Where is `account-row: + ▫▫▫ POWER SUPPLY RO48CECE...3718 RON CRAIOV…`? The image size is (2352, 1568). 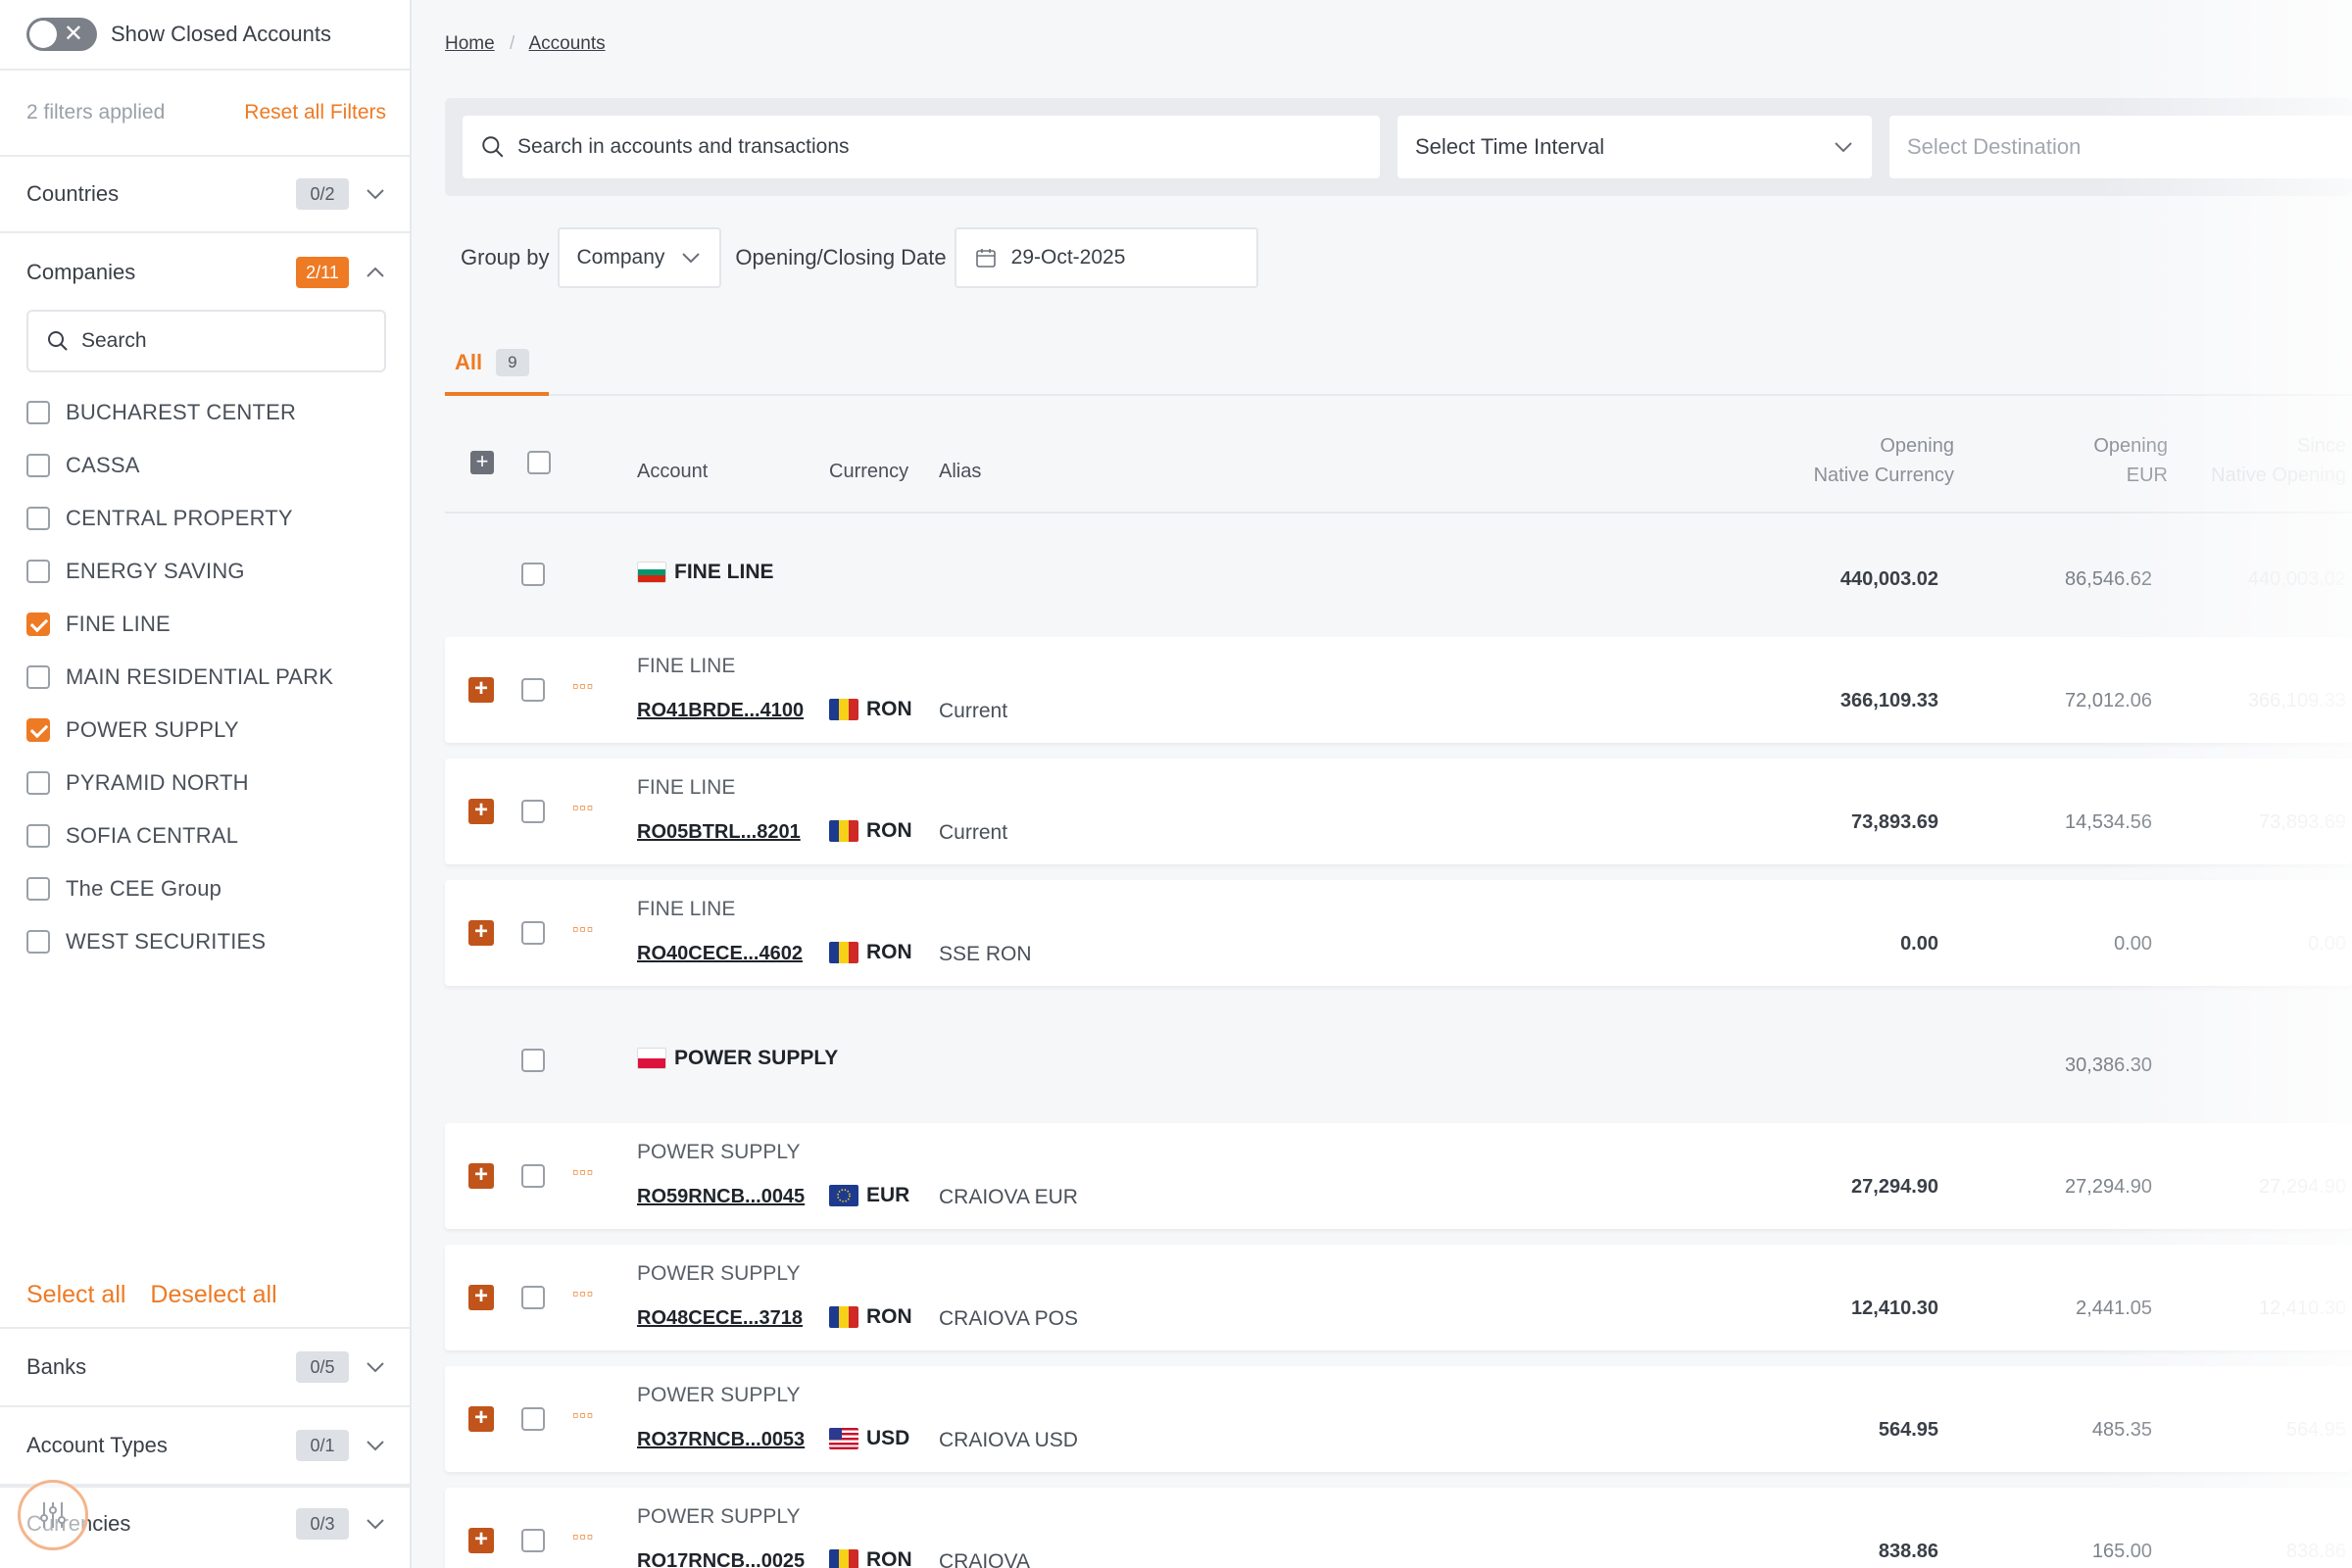 account-row: + ▫▫▫ POWER SUPPLY RO48CECE...3718 RON CRAIOV… is located at coordinates (1398, 1297).